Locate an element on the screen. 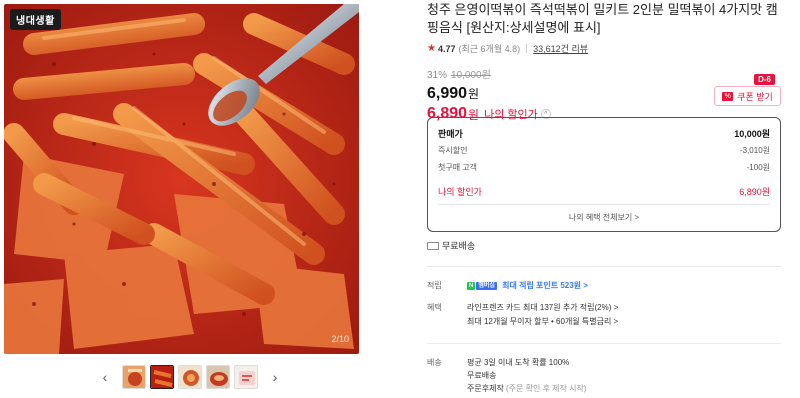  breakdown-my-price-row: 나의 할인가 6,890원 is located at coordinates (604, 191).